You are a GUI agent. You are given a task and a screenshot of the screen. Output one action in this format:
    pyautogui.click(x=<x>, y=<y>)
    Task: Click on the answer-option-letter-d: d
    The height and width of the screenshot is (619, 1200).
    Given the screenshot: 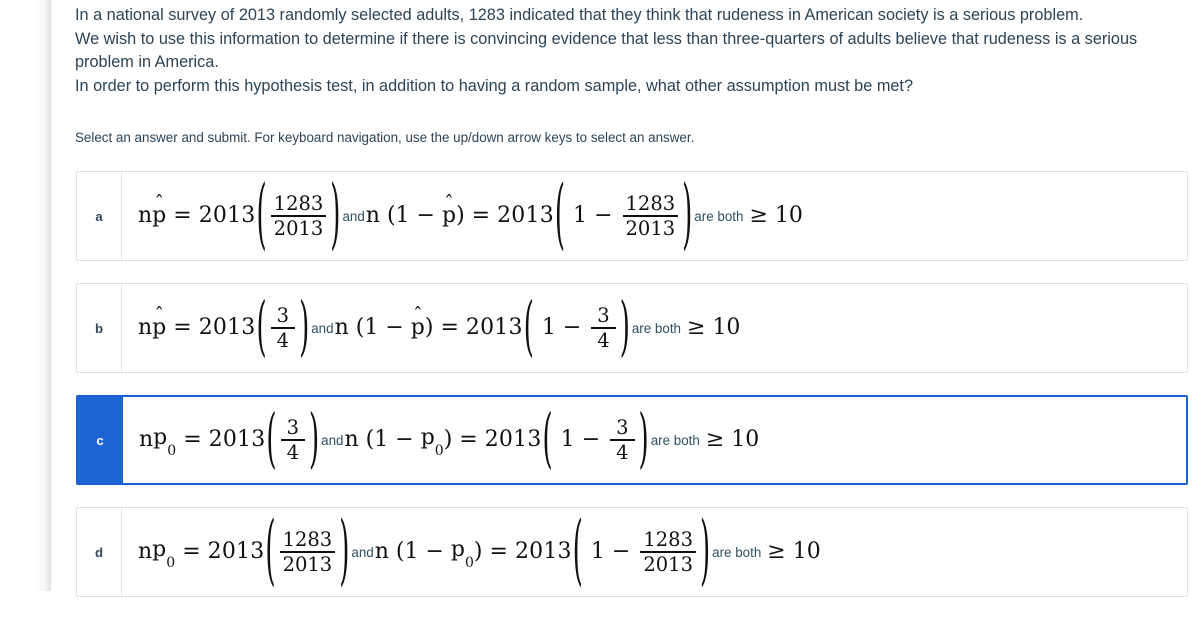 What is the action you would take?
    pyautogui.click(x=99, y=552)
    